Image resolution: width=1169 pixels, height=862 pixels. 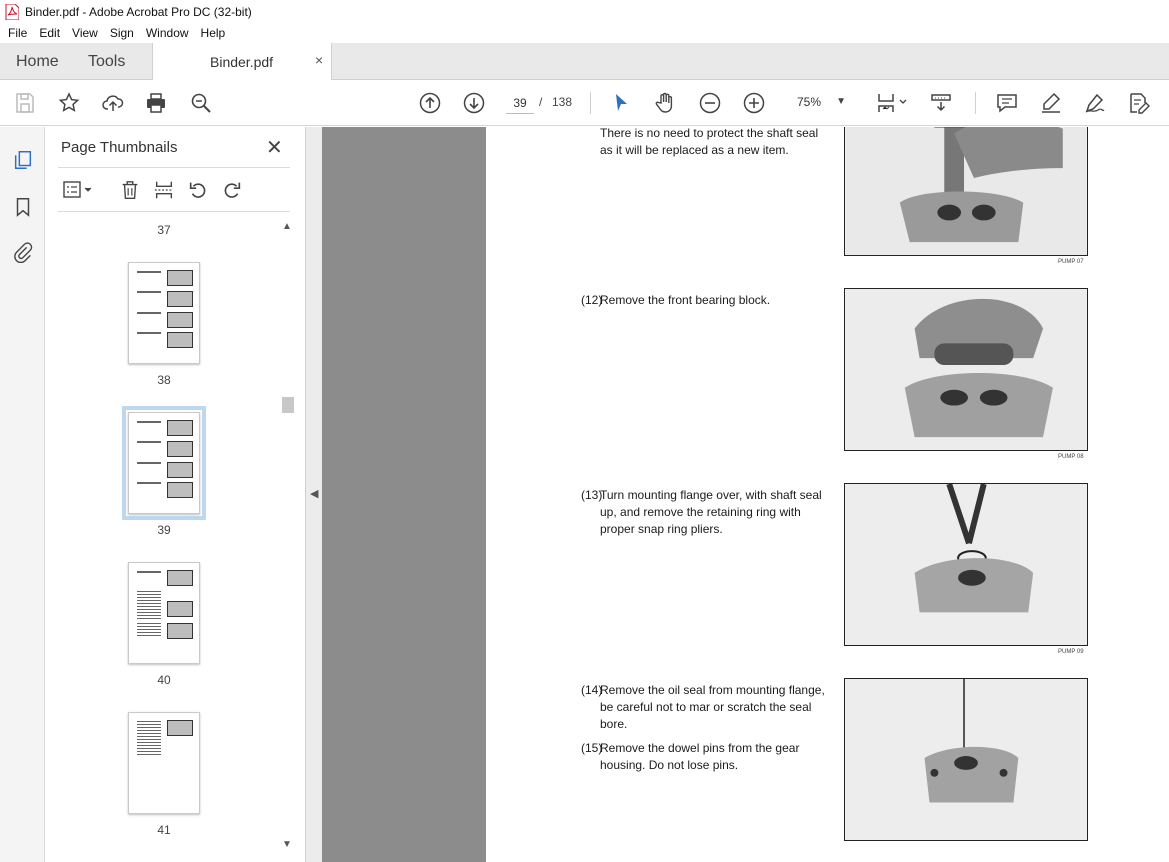 I want to click on collapse-arrow-icon: ◀, so click(x=314, y=493).